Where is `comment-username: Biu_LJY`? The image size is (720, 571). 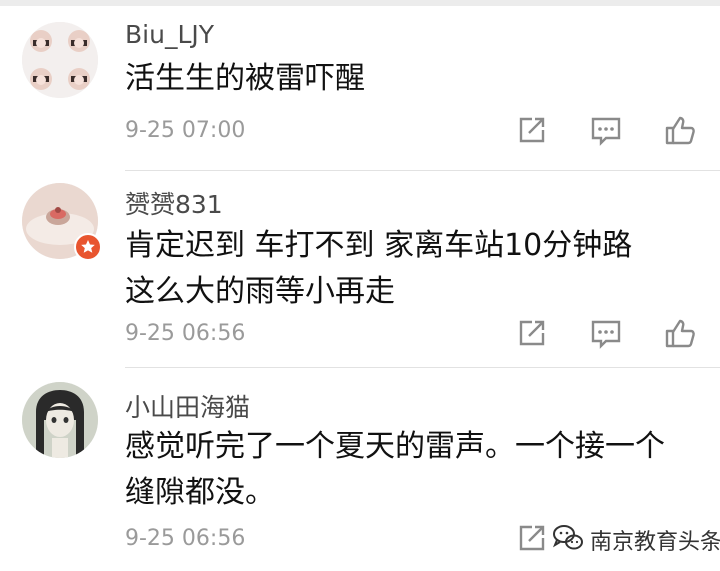 comment-username: Biu_LJY is located at coordinates (169, 34).